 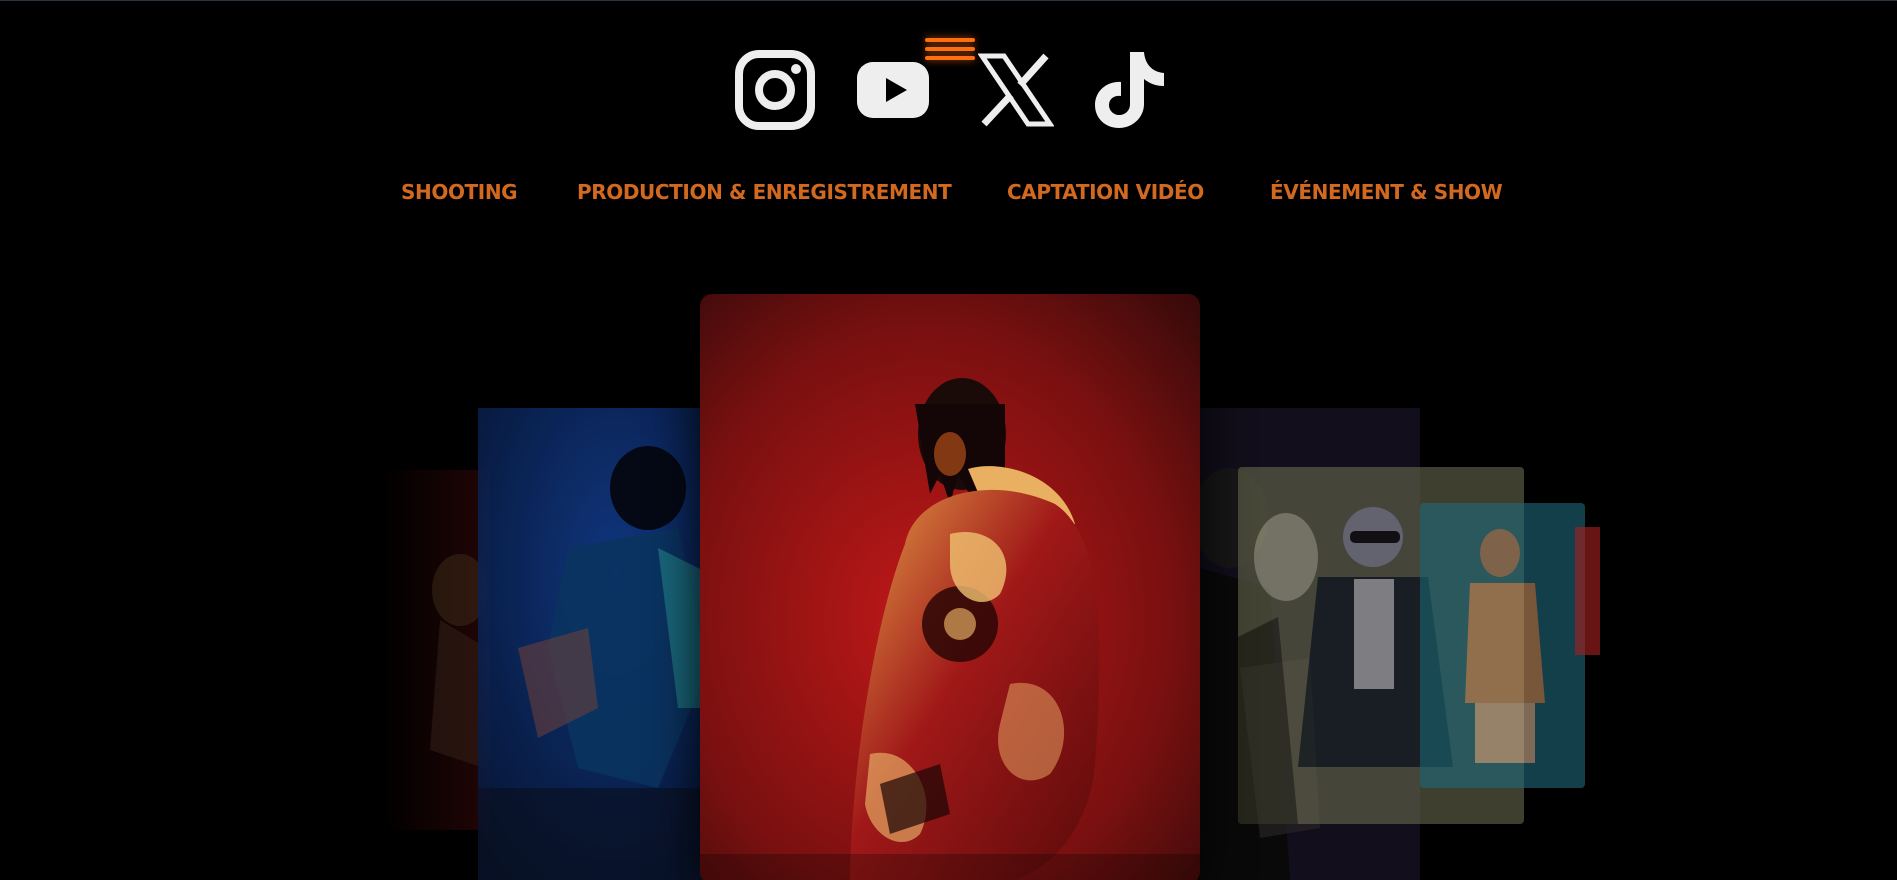 I want to click on x-icon, so click(x=1016, y=90).